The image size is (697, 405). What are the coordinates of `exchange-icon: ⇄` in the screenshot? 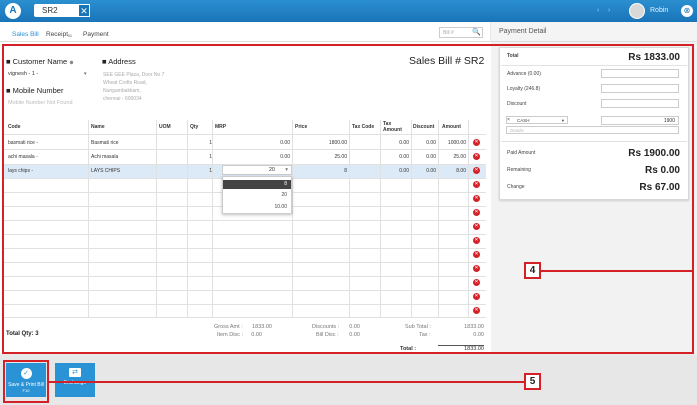 It's located at (75, 372).